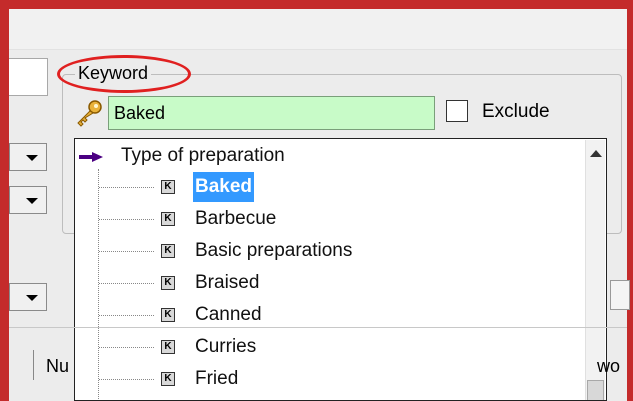  What do you see at coordinates (57, 366) in the screenshot?
I see `column-header-left: Nu` at bounding box center [57, 366].